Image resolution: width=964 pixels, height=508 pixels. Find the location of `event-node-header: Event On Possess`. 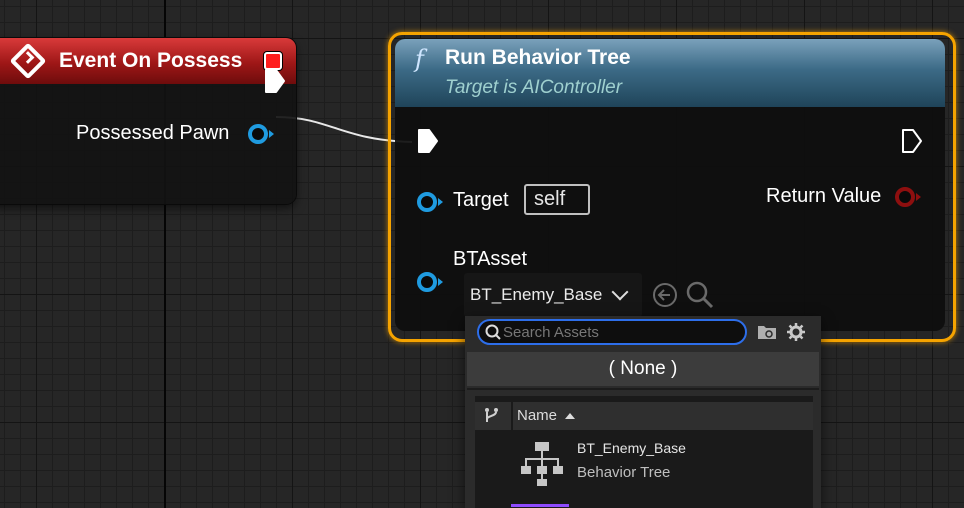

event-node-header: Event On Possess is located at coordinates (148, 61).